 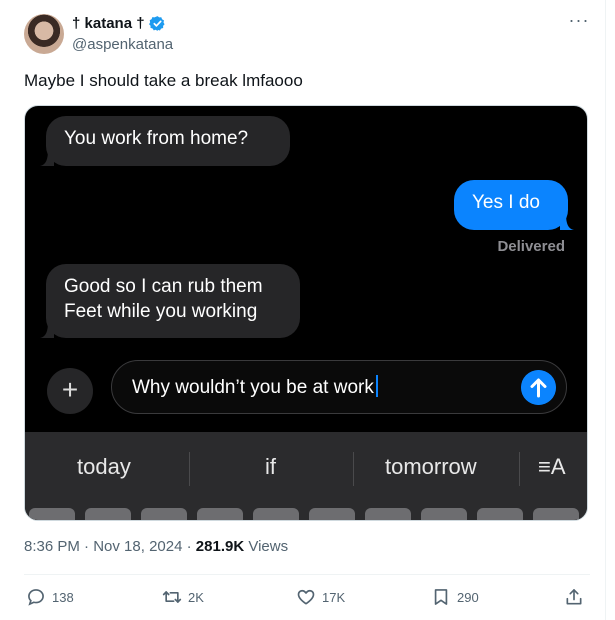 What do you see at coordinates (104, 466) in the screenshot?
I see `suggestion-today: today` at bounding box center [104, 466].